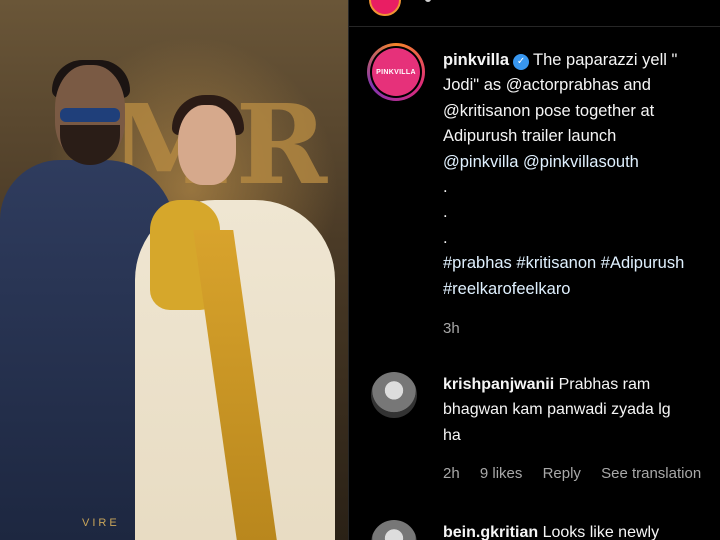 The height and width of the screenshot is (540, 720). Describe the element at coordinates (90, 115) in the screenshot. I see `man-sunglasses` at that location.